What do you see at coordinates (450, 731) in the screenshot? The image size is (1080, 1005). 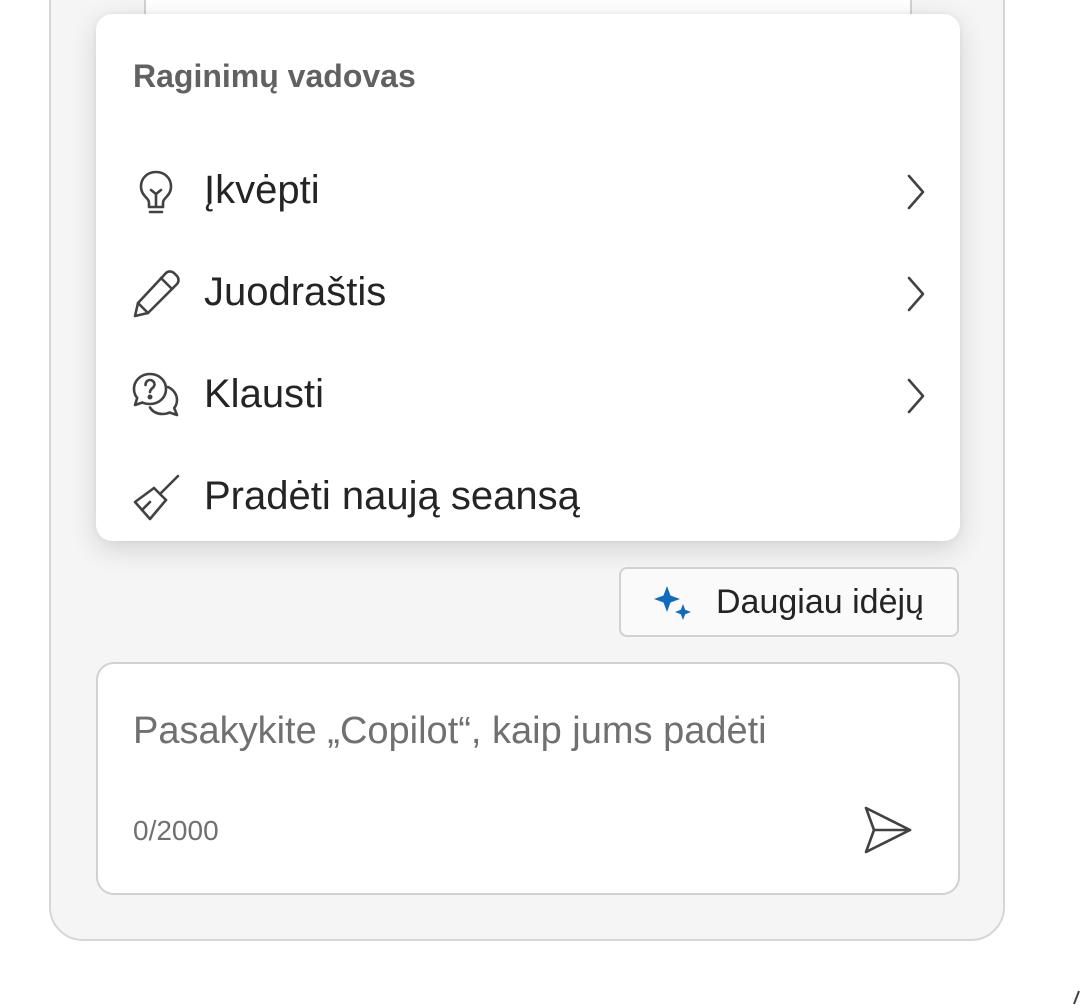 I see `composer-placeholder: Pasakykite „Copilot“, kaip jums padėti` at bounding box center [450, 731].